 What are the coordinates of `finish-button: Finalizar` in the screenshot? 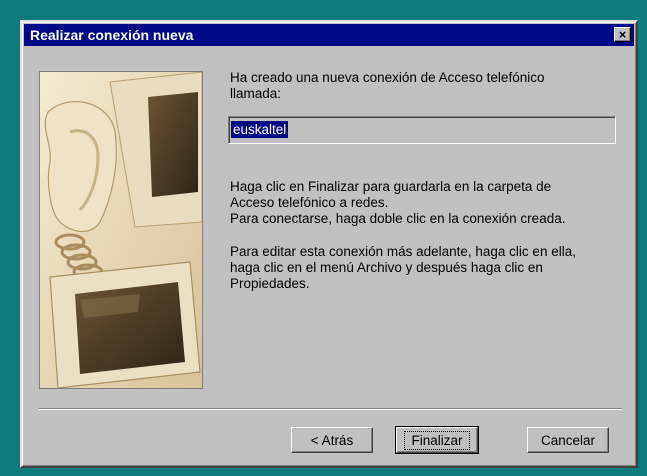 It's located at (437, 440).